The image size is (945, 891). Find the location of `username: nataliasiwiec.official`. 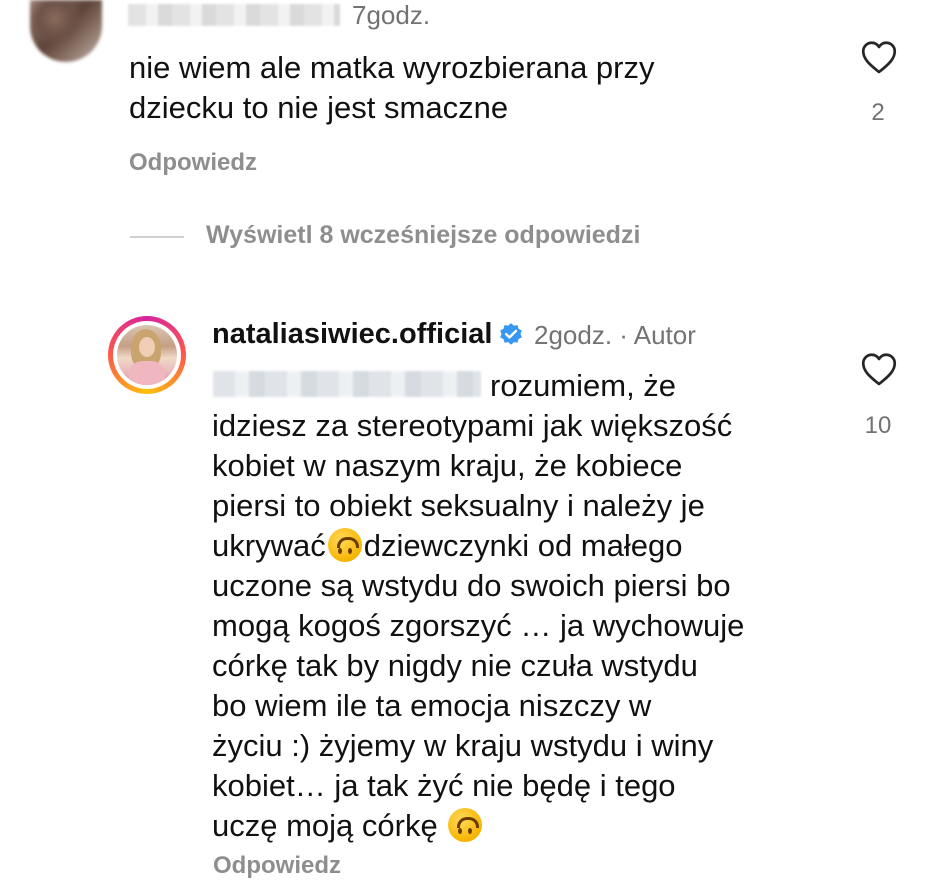

username: nataliasiwiec.official is located at coordinates (352, 334).